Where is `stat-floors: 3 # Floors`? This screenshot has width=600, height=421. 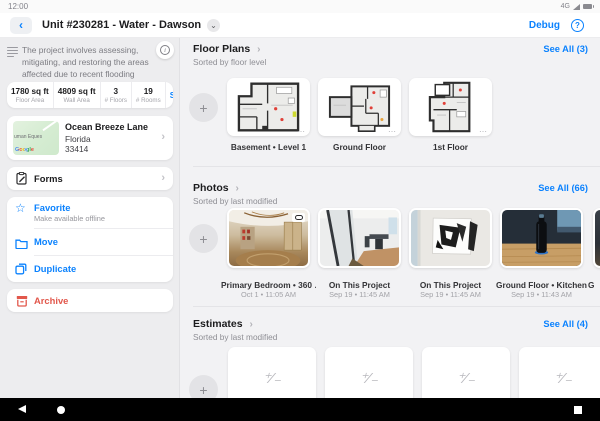 stat-floors: 3 # Floors is located at coordinates (116, 95).